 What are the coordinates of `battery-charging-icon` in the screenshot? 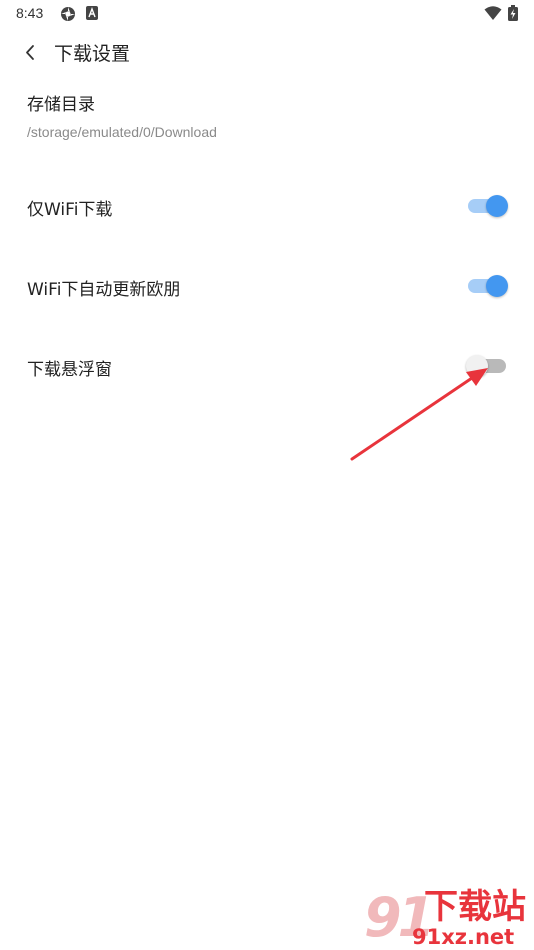 It's located at (515, 13).